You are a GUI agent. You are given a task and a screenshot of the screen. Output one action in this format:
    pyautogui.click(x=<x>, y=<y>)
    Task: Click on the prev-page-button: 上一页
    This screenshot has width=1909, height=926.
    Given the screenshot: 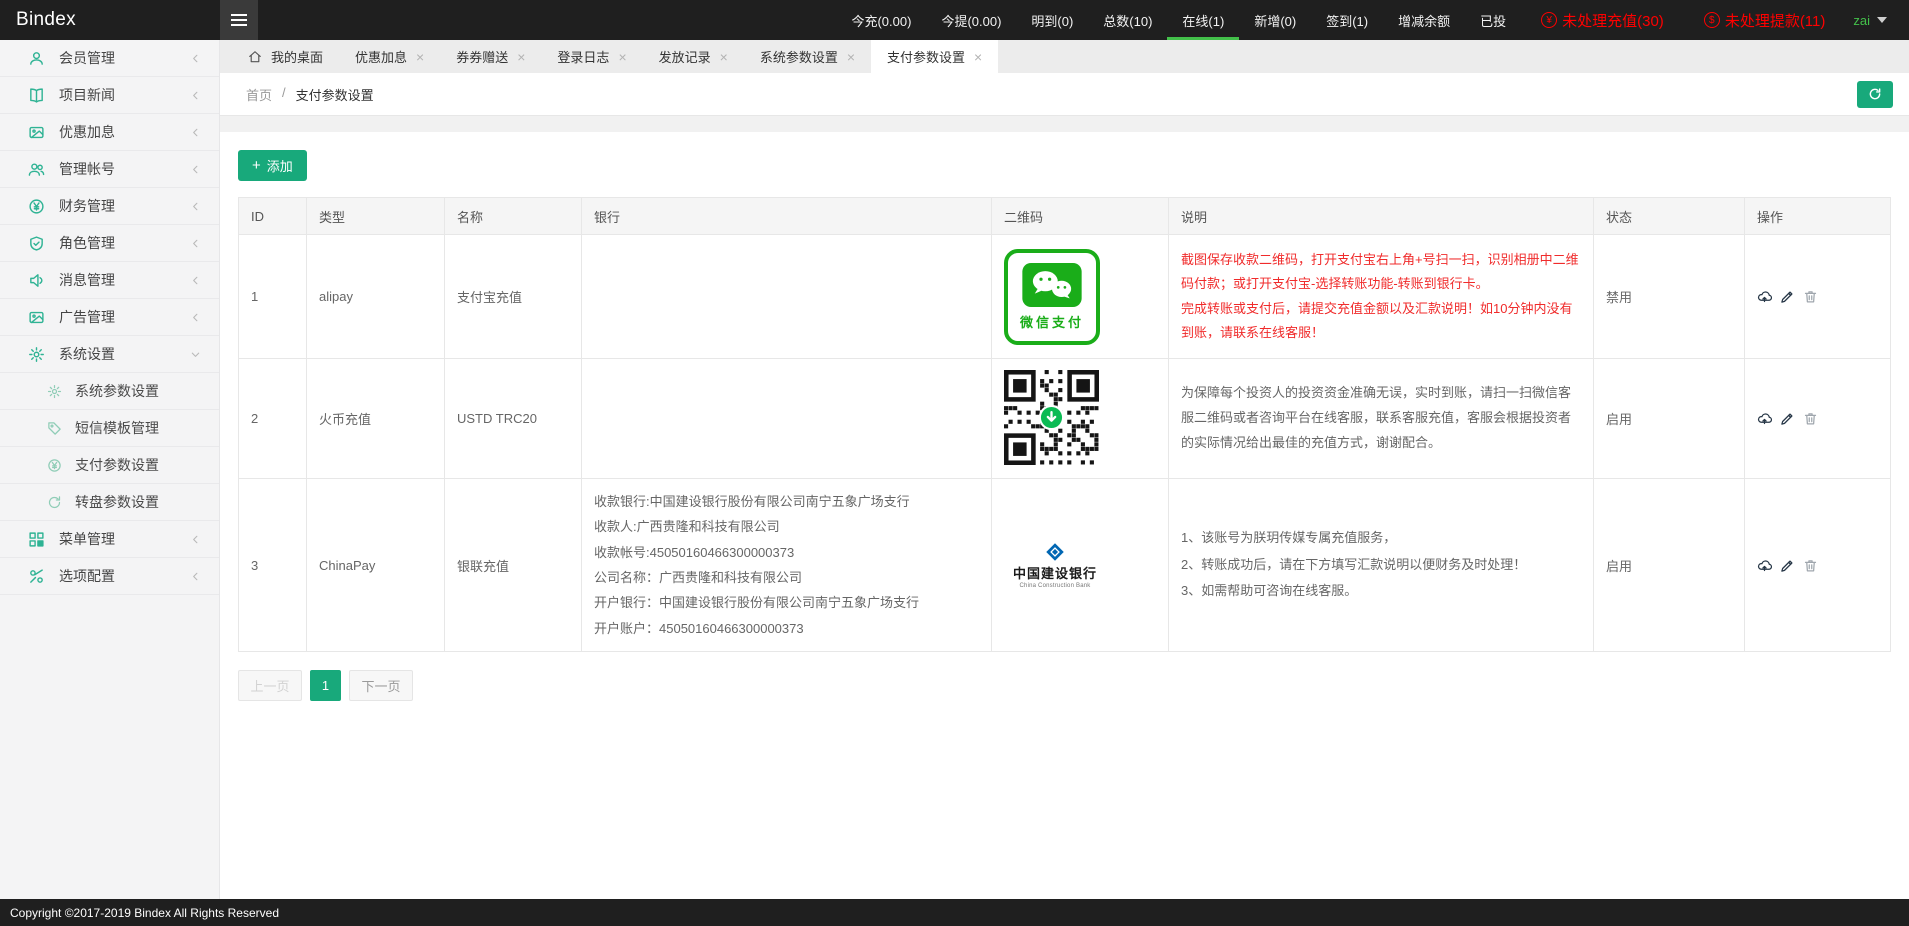 What is the action you would take?
    pyautogui.click(x=270, y=686)
    